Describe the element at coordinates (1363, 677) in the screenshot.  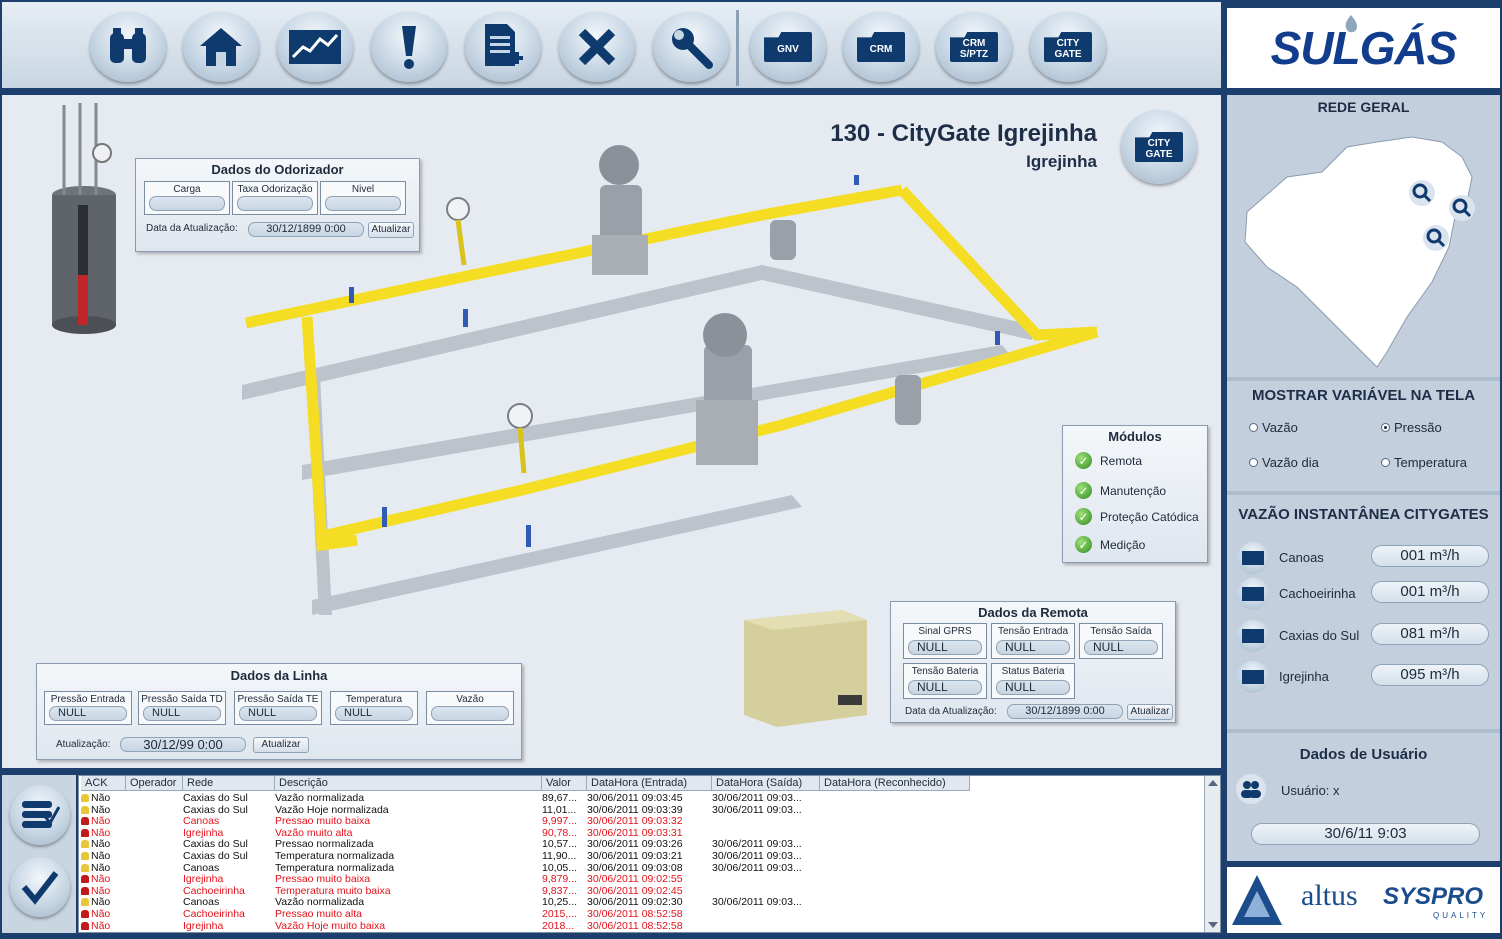
I see `flow-igrejinha: Igrejinha 095 m³/h` at that location.